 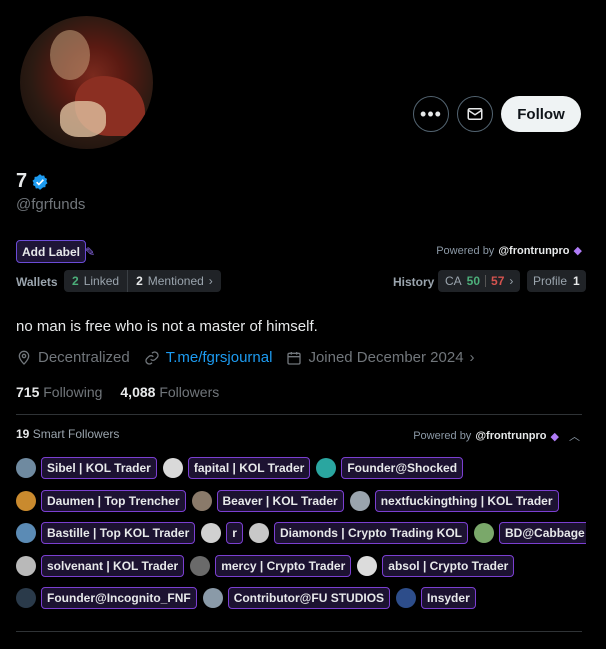 I want to click on message-button, so click(x=475, y=114).